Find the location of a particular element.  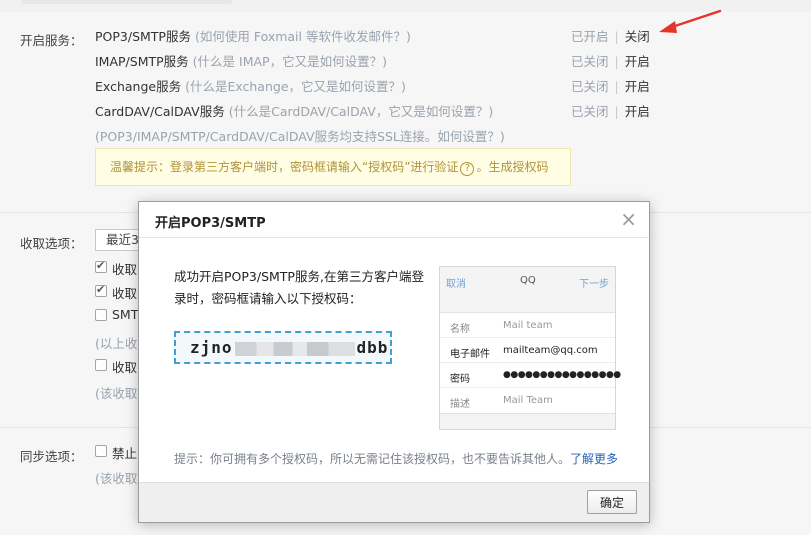

phone-title: QQ is located at coordinates (528, 280).